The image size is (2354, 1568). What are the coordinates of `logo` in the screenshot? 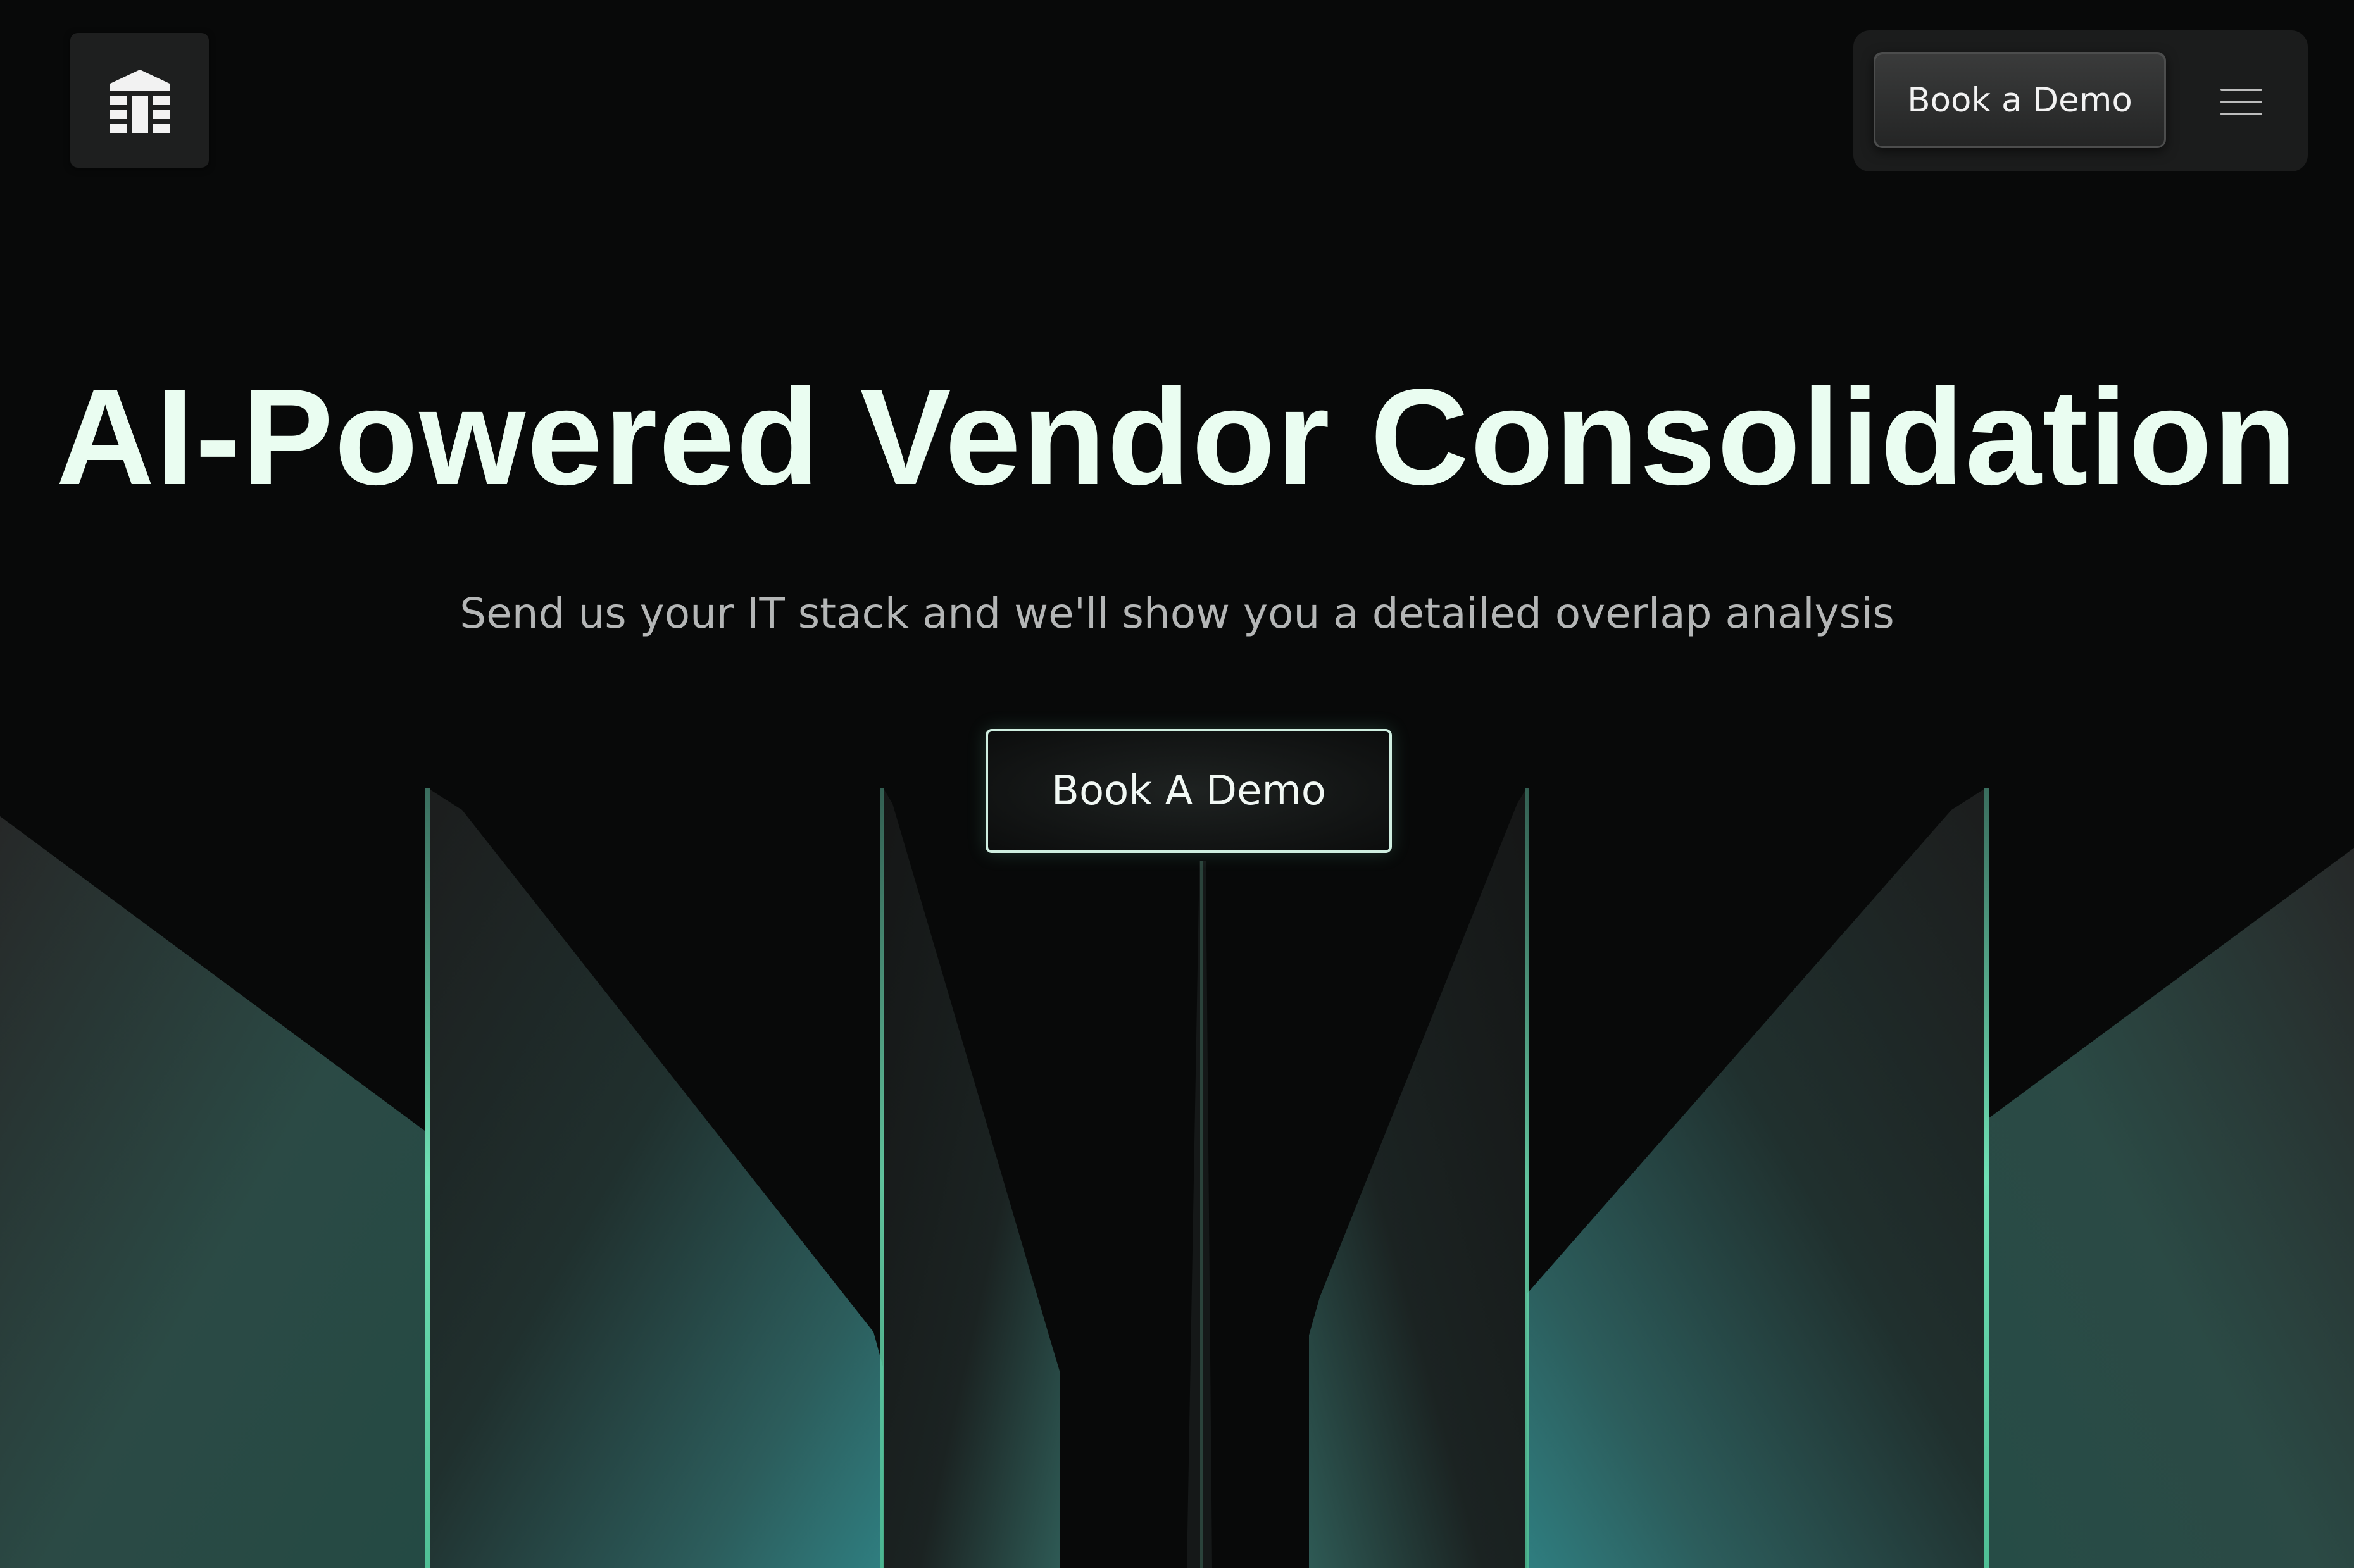 It's located at (139, 101).